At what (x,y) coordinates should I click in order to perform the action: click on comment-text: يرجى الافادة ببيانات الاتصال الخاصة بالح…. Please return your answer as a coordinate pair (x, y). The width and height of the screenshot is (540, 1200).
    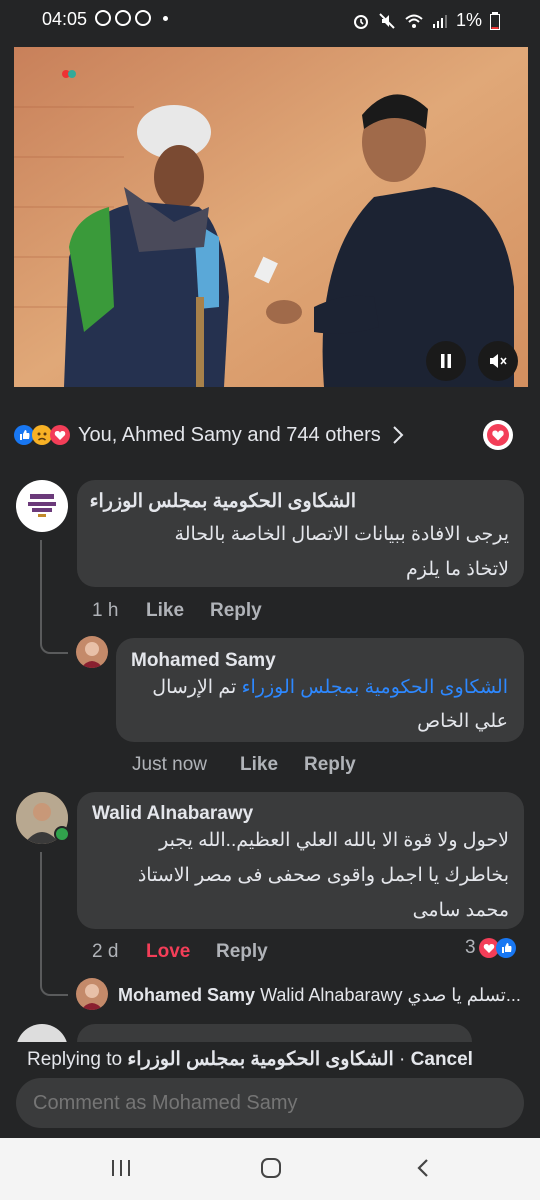
    Looking at the image, I should click on (341, 534).